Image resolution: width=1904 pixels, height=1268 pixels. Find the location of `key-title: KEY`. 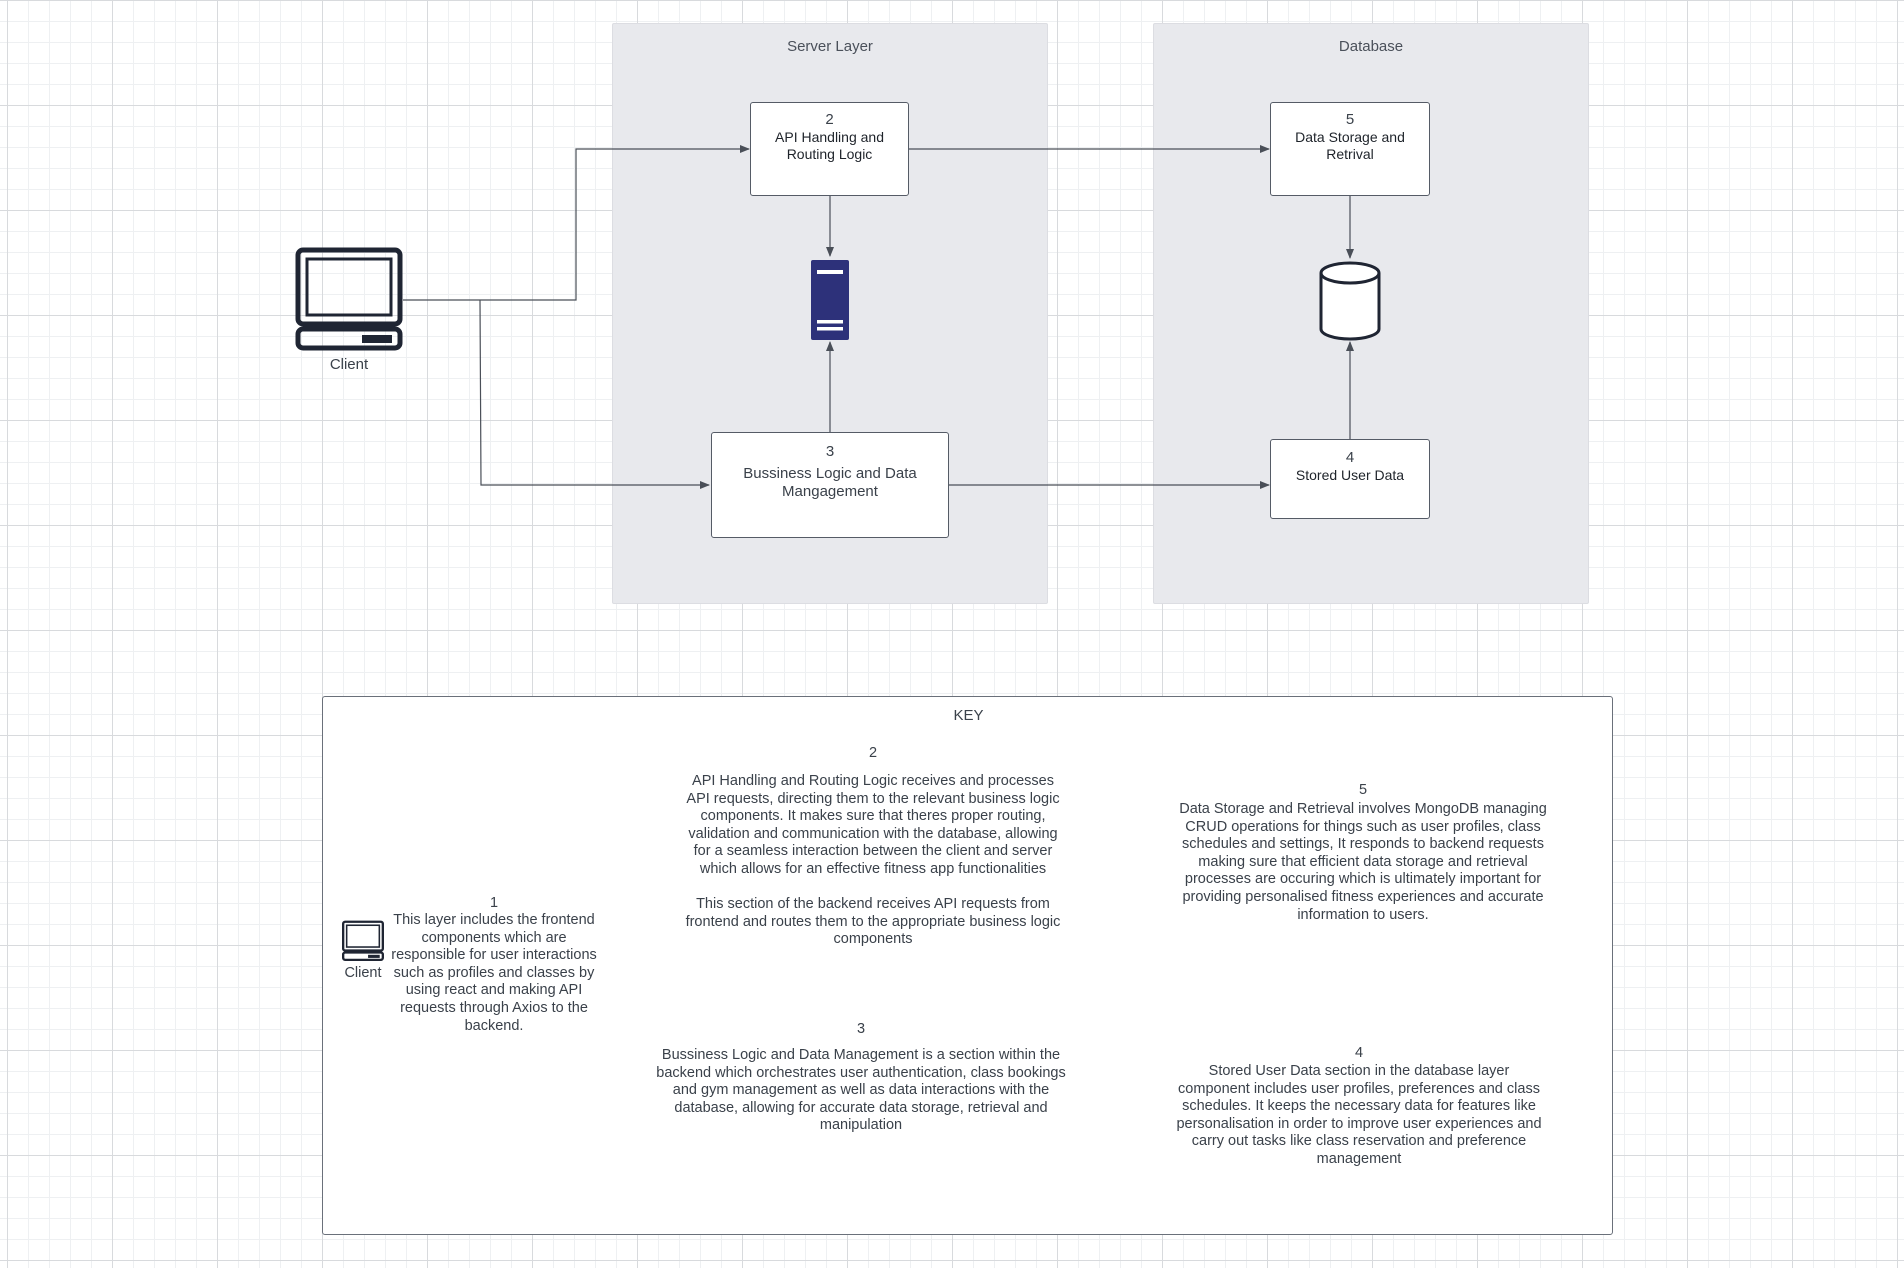

key-title: KEY is located at coordinates (968, 715).